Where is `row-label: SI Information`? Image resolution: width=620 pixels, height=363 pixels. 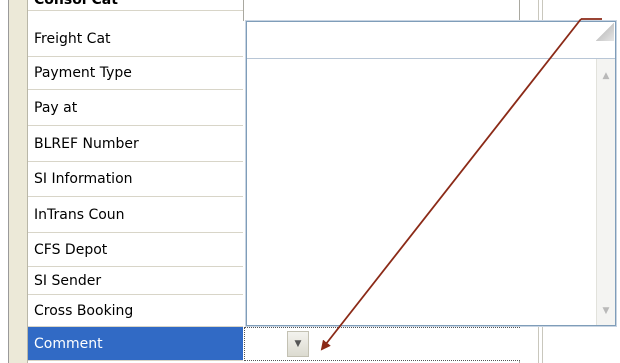 row-label: SI Information is located at coordinates (83, 179).